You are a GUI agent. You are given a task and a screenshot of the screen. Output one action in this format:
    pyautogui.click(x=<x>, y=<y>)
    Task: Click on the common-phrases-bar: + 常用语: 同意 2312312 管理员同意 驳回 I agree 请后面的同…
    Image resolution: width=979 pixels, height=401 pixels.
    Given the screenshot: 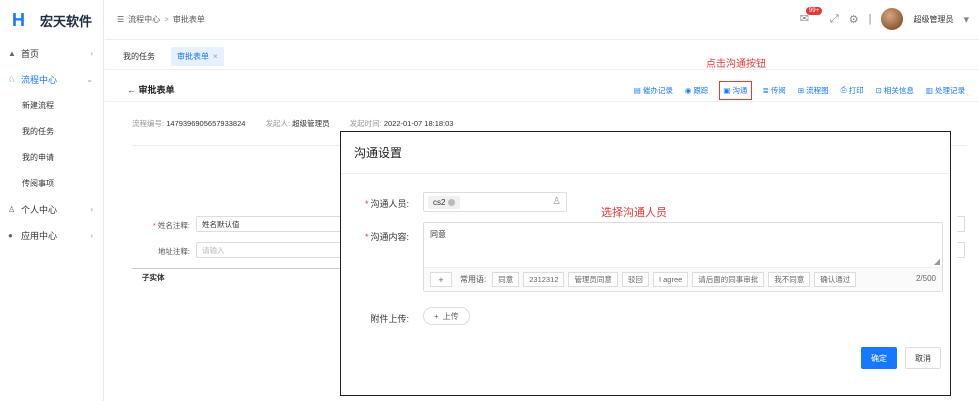 What is the action you would take?
    pyautogui.click(x=683, y=279)
    